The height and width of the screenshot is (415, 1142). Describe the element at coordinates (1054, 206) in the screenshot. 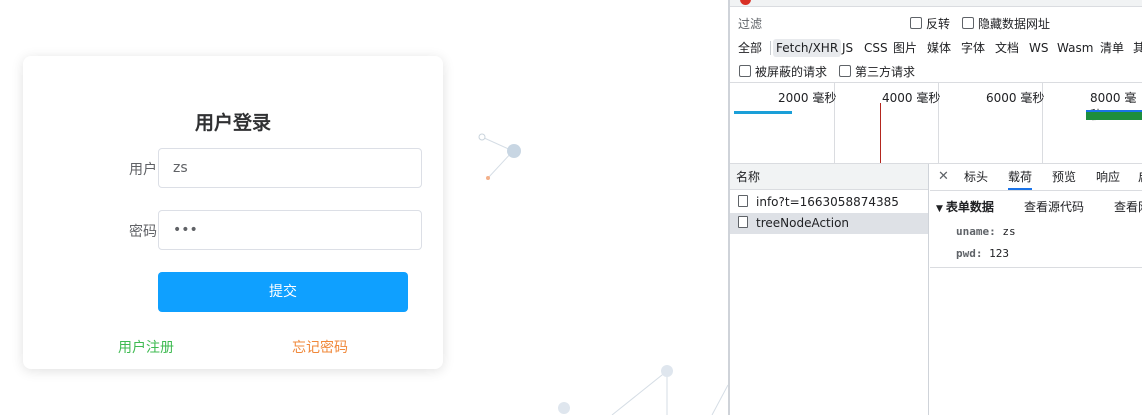

I see `view-source-link: 查看源代码` at that location.